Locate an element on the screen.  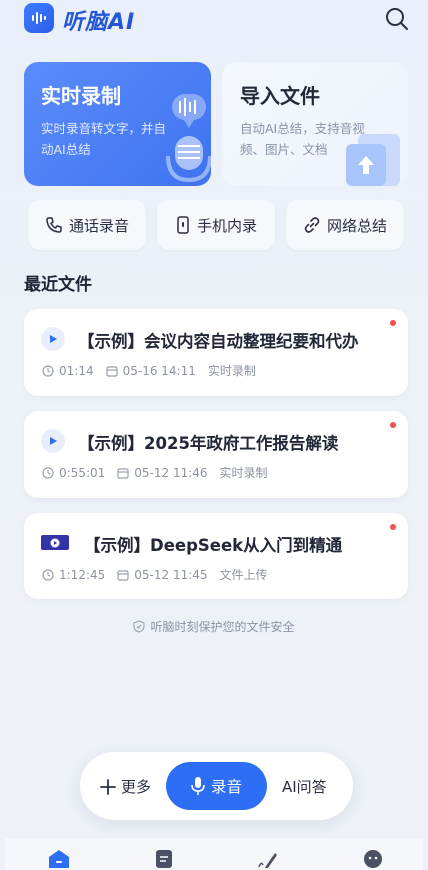
import-file-title: 导入文件 is located at coordinates (280, 96).